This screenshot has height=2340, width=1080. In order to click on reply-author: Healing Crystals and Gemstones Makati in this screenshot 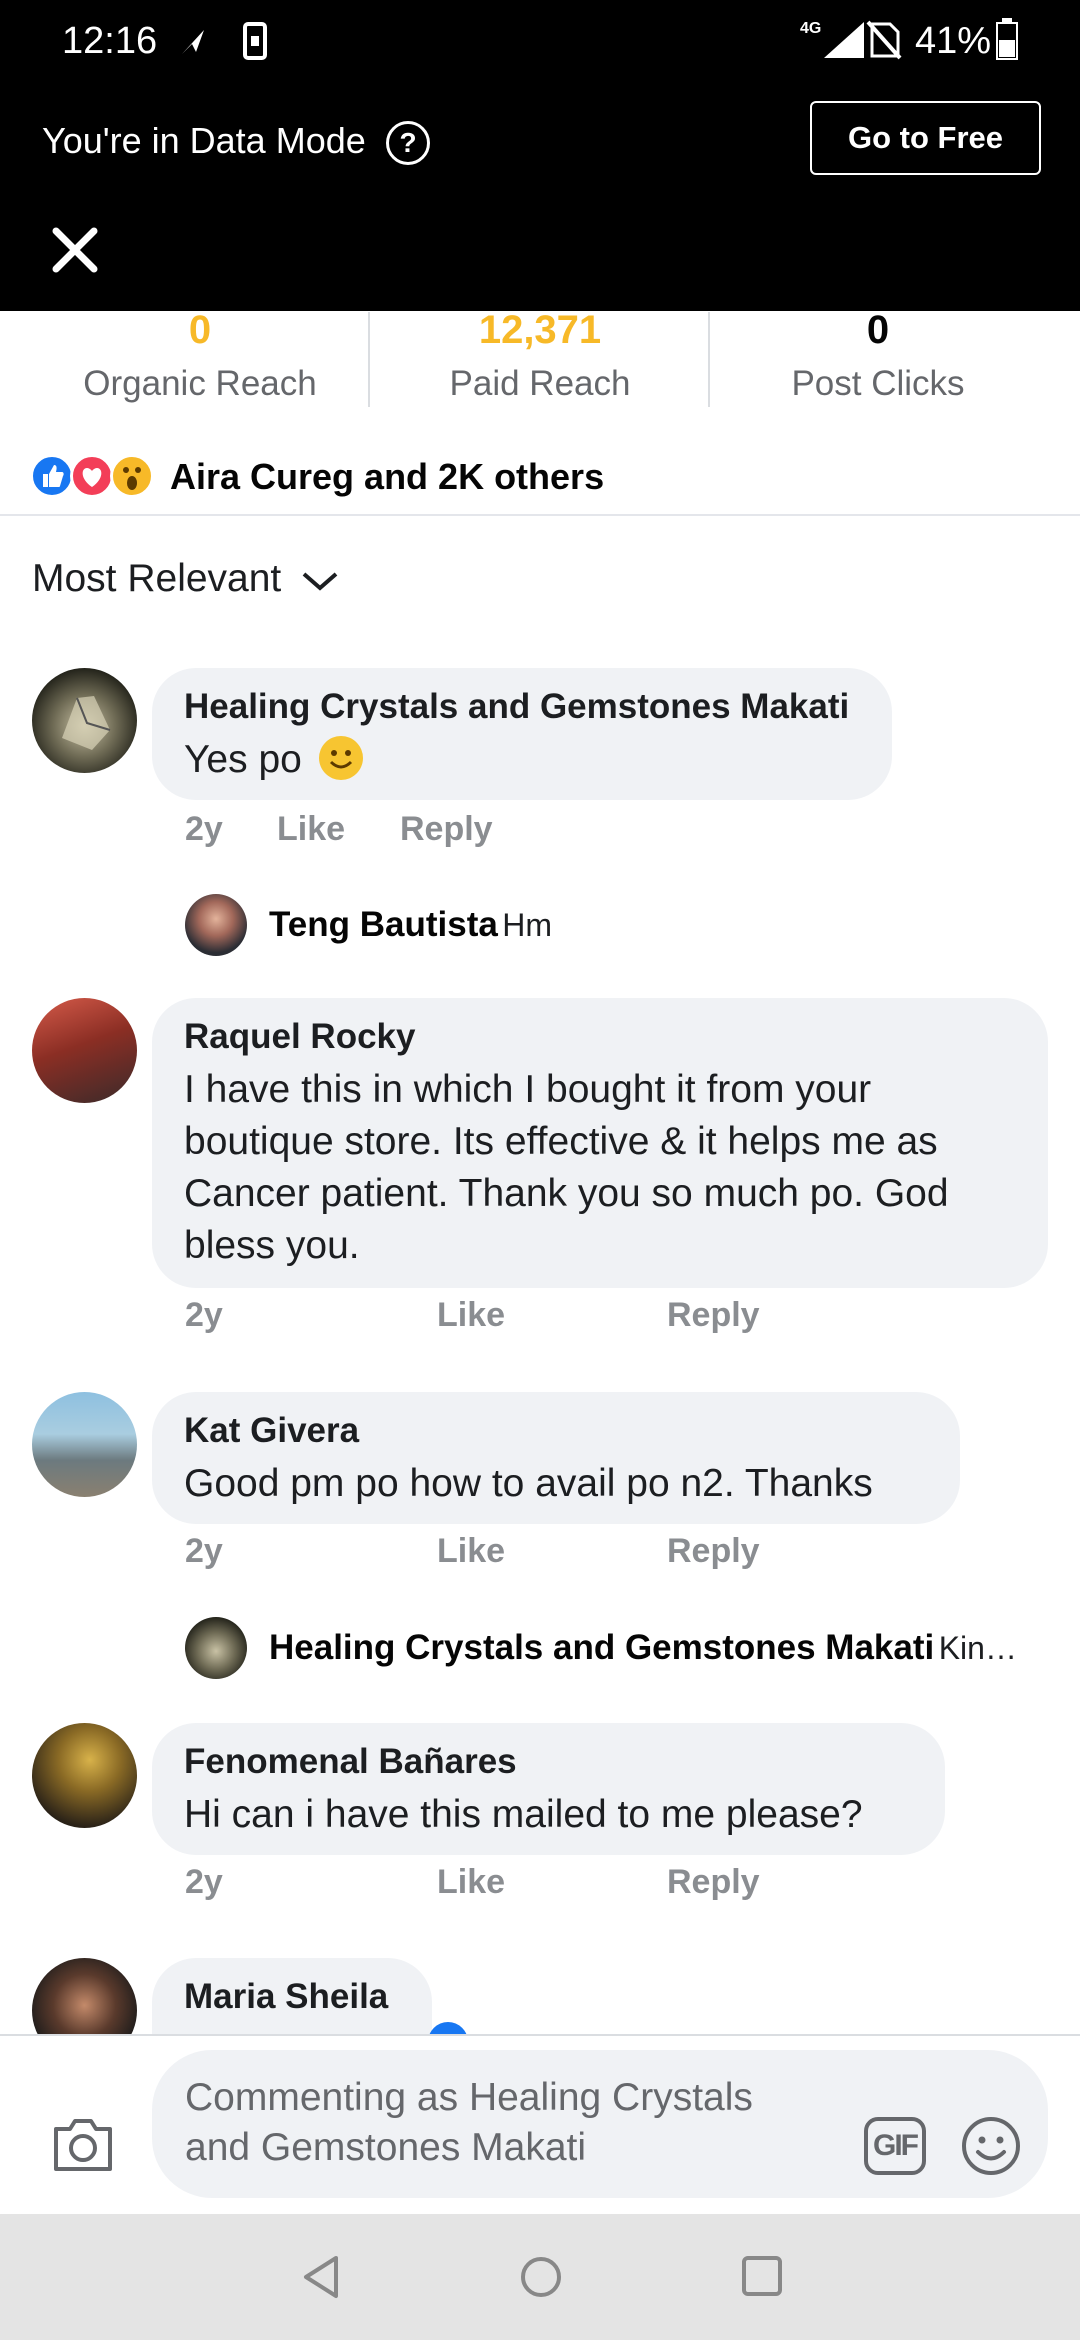, I will do `click(602, 1647)`.